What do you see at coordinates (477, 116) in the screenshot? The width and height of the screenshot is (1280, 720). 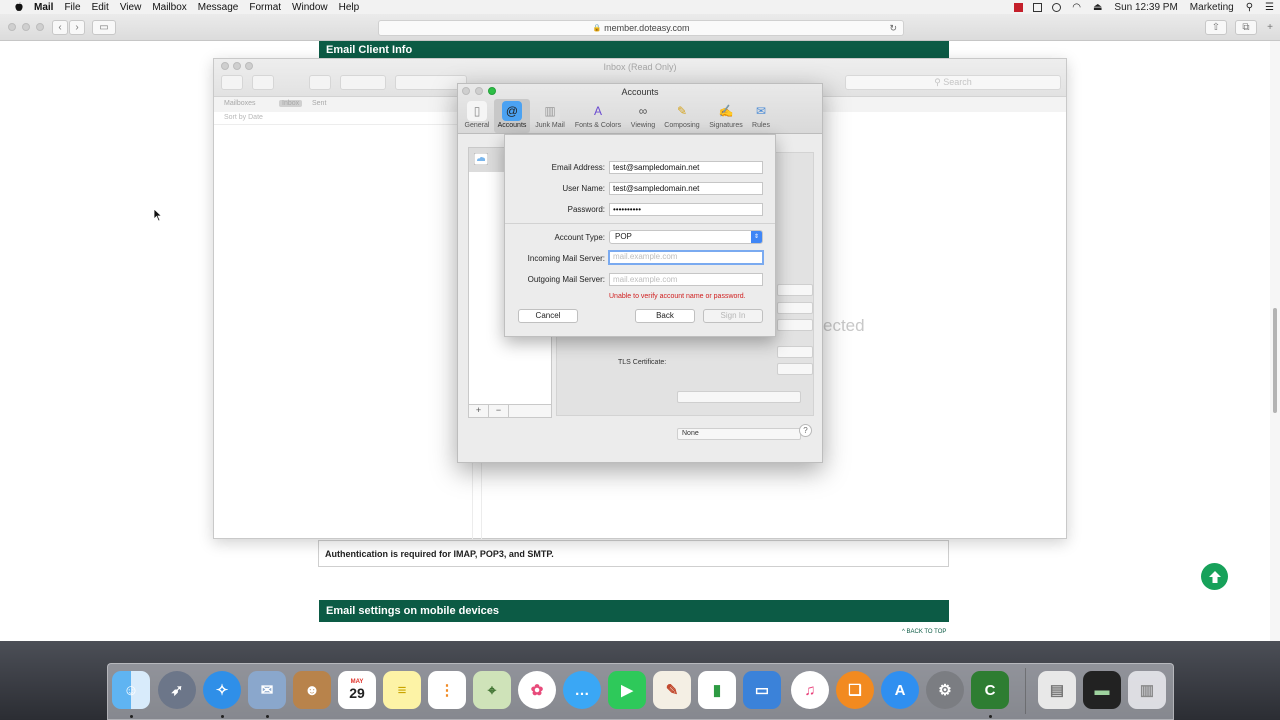 I see `tab-general: ▯ General` at bounding box center [477, 116].